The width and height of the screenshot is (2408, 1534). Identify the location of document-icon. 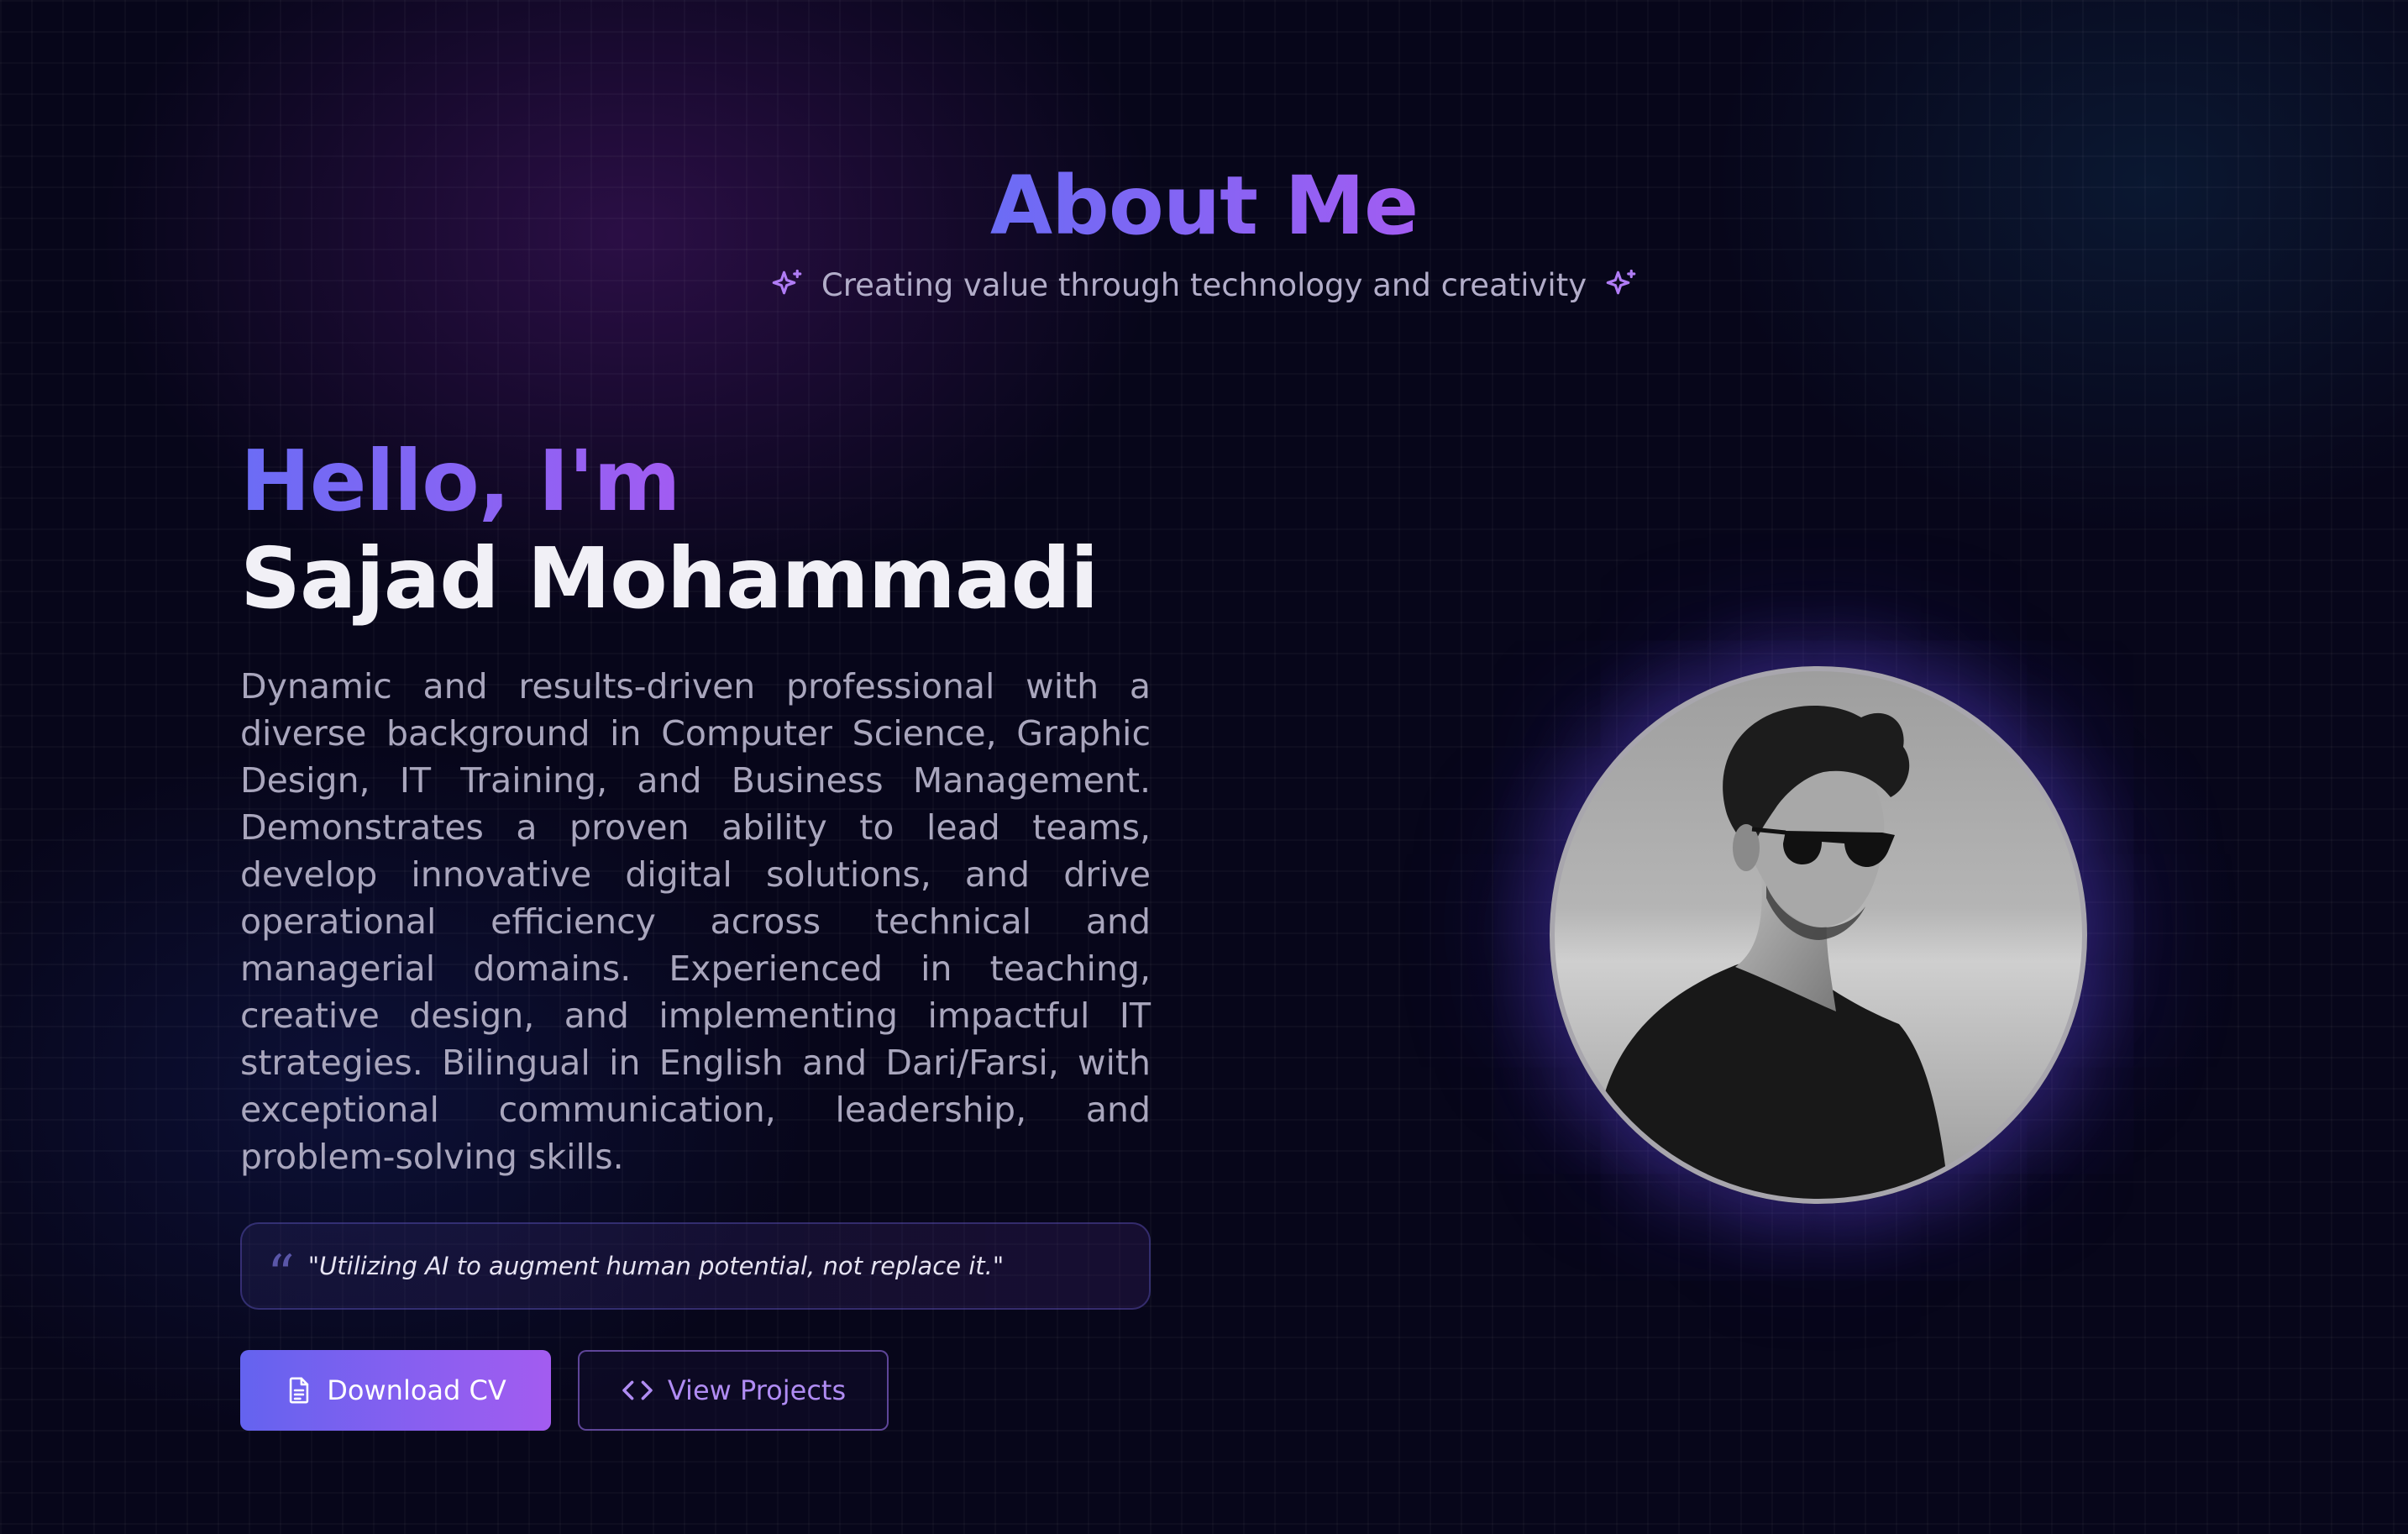
(299, 1390).